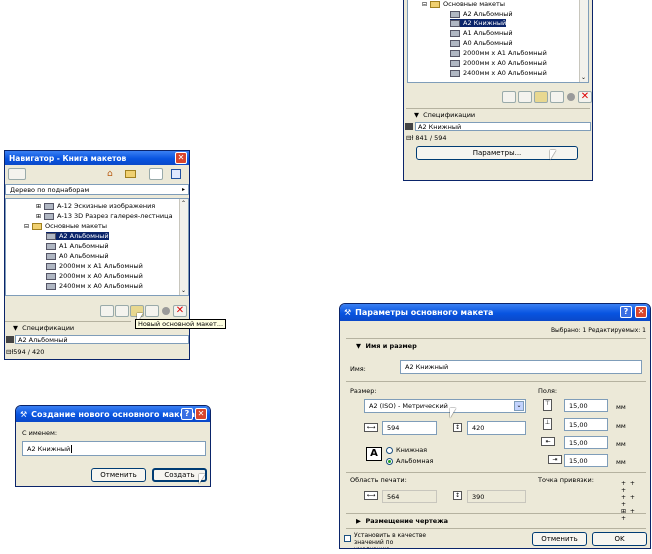  Describe the element at coordinates (586, 442) in the screenshot. I see `margin-left-input: 15,00` at that location.